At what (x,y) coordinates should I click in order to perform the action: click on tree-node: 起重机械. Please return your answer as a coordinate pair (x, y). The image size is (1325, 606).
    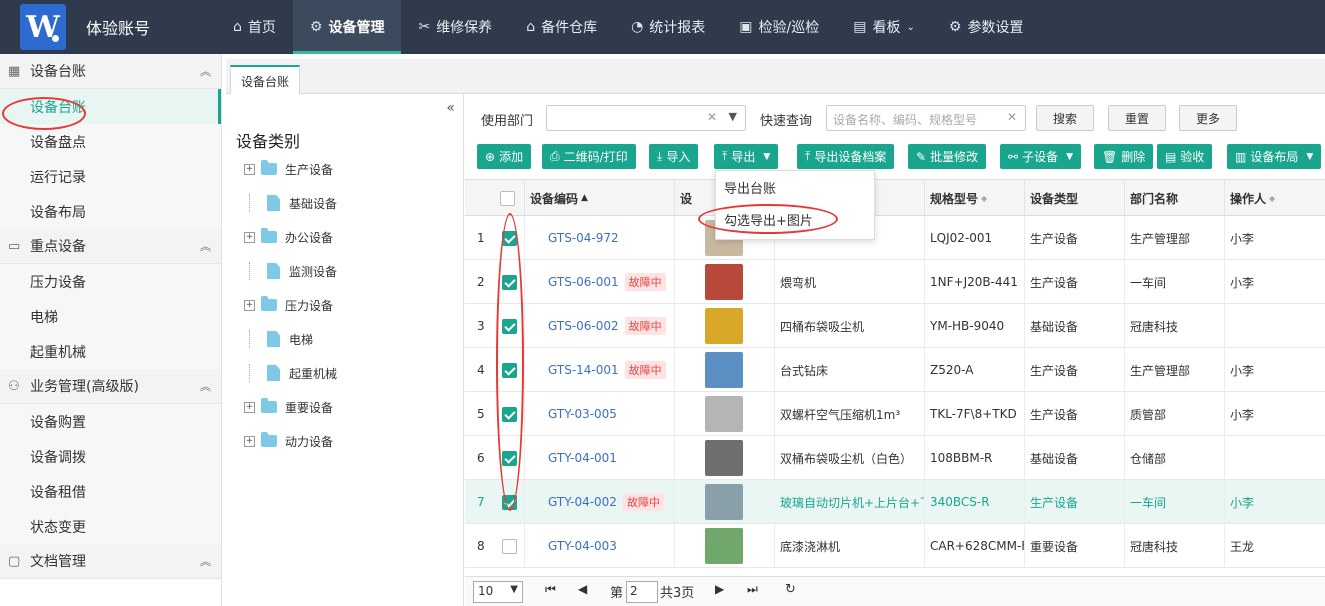
    Looking at the image, I should click on (290, 373).